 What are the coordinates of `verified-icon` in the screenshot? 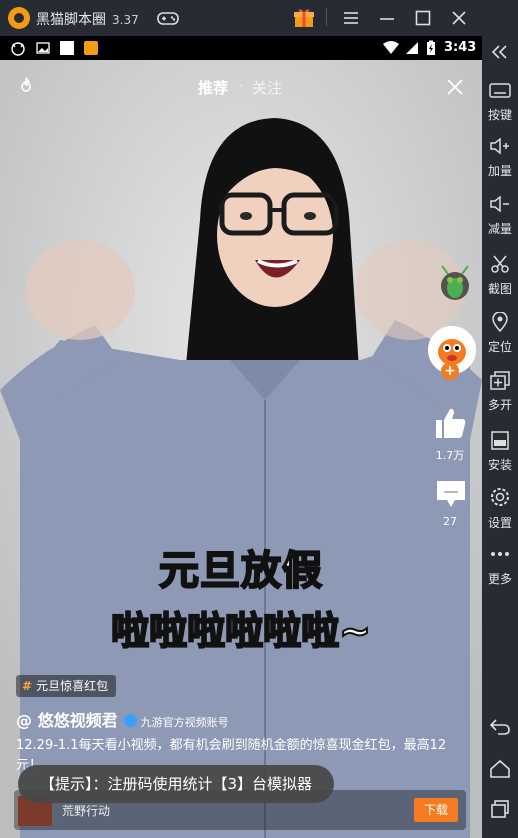 It's located at (130, 720).